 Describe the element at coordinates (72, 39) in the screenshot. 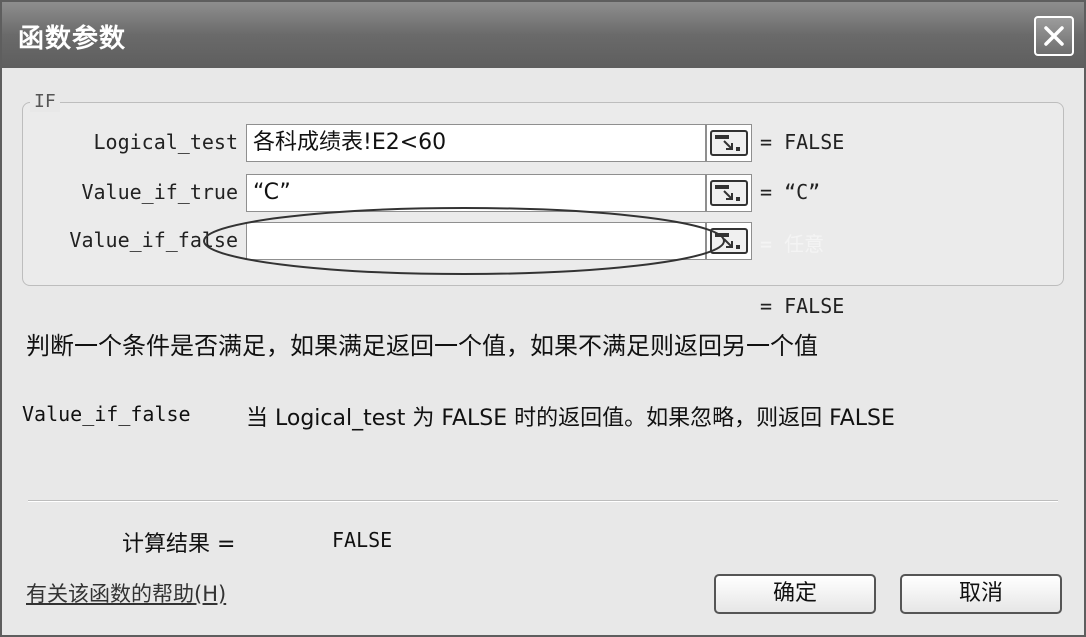

I see `dialog-title: 函数参数` at that location.